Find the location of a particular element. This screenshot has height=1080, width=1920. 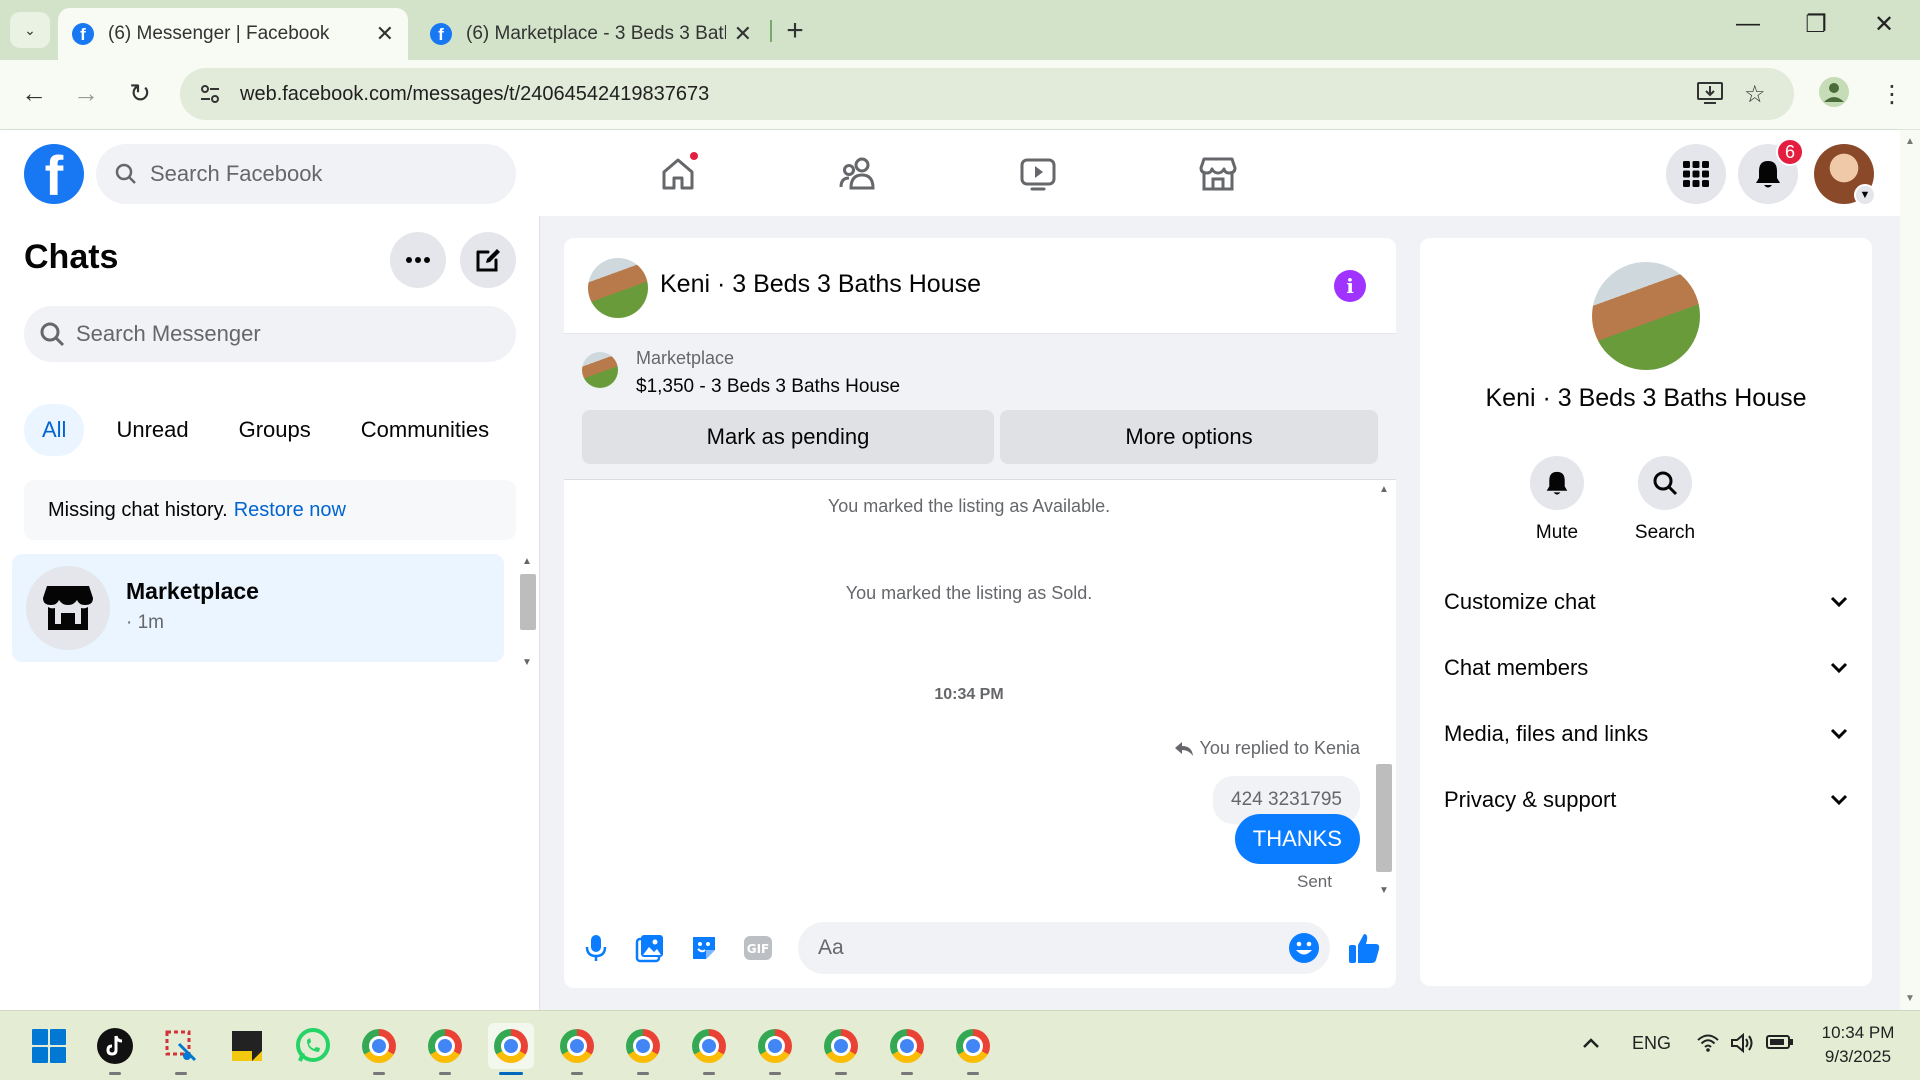

taskbar-chrome-active is located at coordinates (511, 1049).